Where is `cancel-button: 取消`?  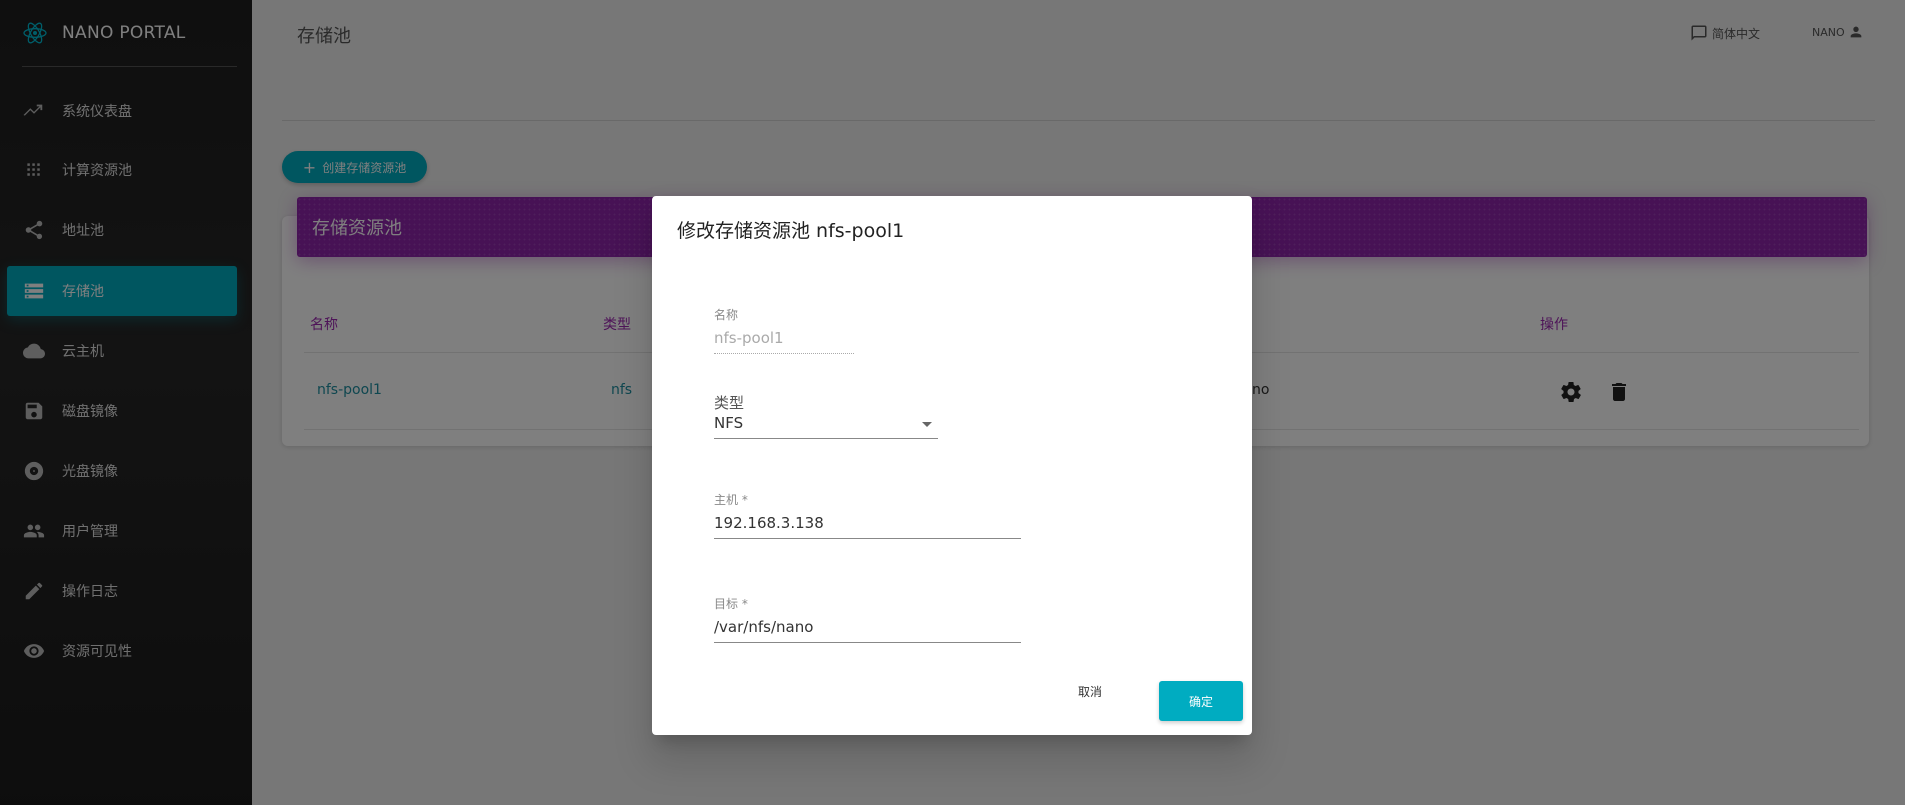 cancel-button: 取消 is located at coordinates (1090, 691).